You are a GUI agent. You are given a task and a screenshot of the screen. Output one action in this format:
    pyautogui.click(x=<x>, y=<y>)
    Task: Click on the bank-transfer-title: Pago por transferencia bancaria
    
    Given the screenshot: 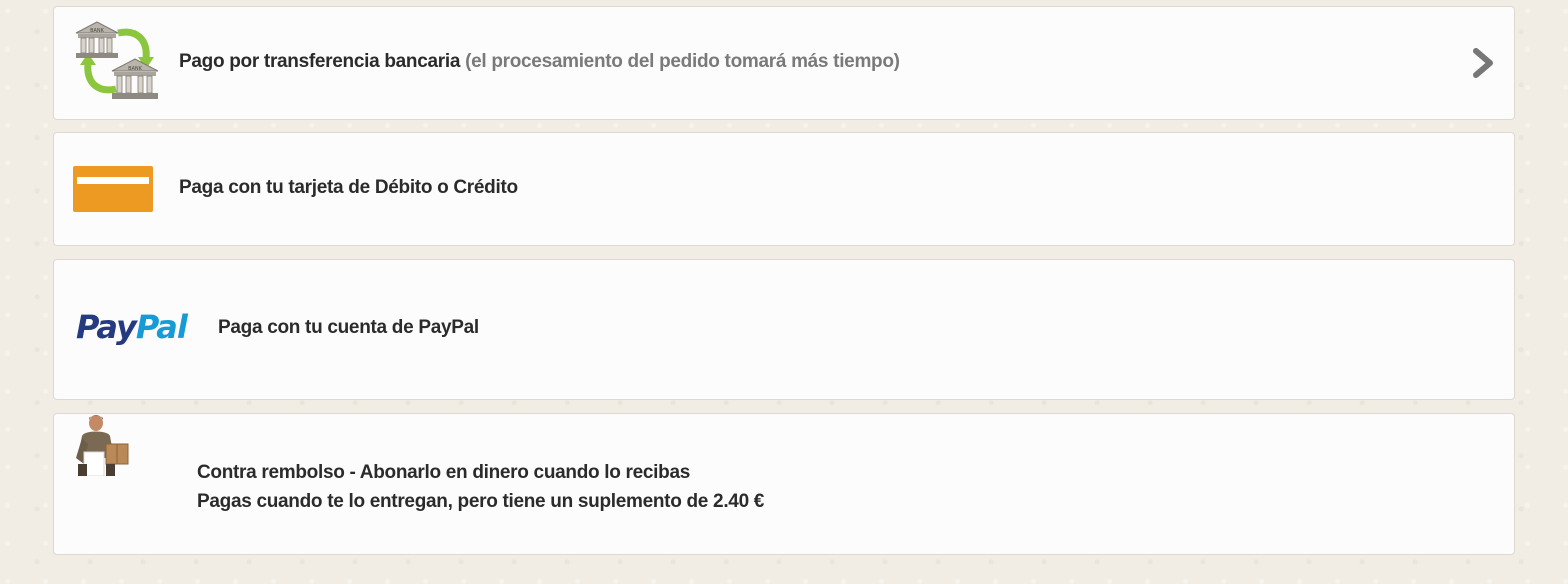 What is the action you would take?
    pyautogui.click(x=320, y=61)
    